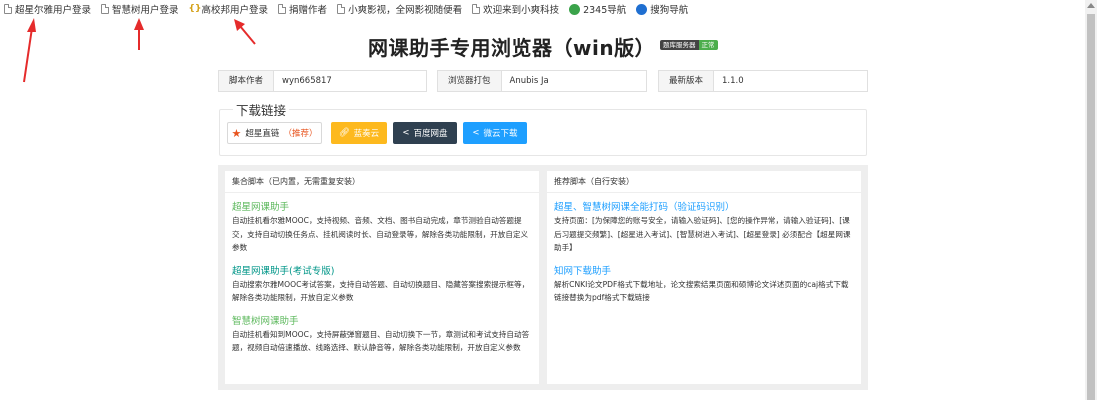 The image size is (1097, 400). Describe the element at coordinates (366, 134) in the screenshot. I see `button-label: 蓝奏云` at that location.